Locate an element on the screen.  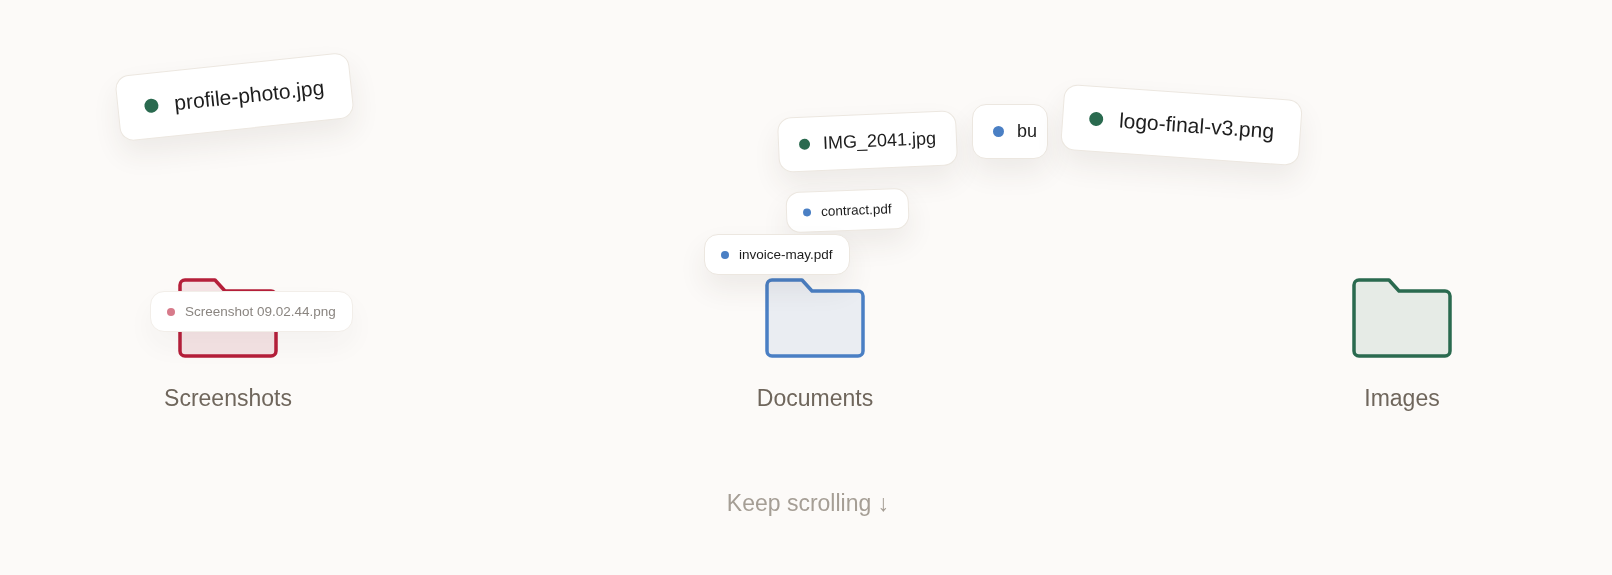
file-name: bu is located at coordinates (1027, 131).